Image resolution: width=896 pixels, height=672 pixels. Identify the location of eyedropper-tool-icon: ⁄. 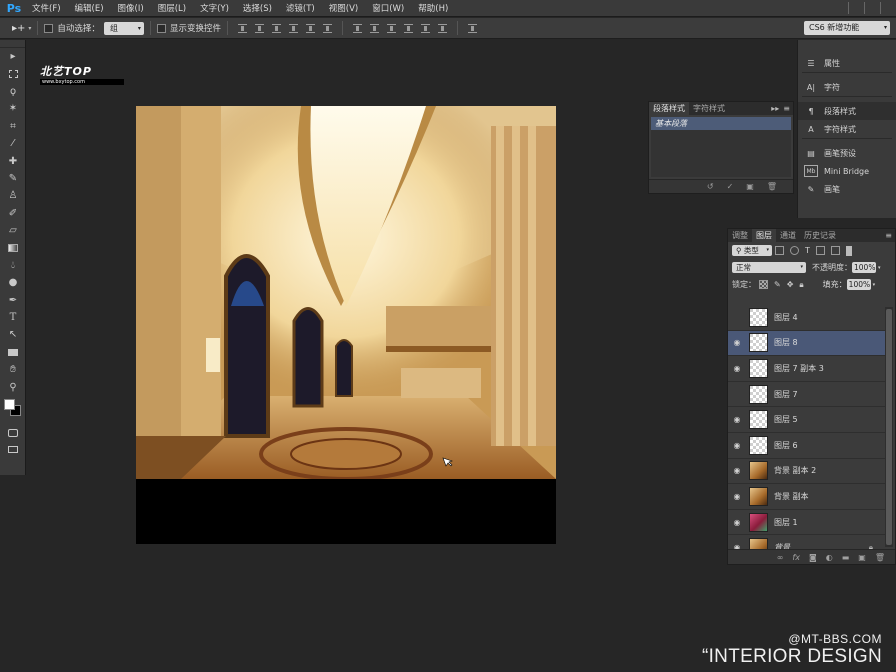
(13, 143).